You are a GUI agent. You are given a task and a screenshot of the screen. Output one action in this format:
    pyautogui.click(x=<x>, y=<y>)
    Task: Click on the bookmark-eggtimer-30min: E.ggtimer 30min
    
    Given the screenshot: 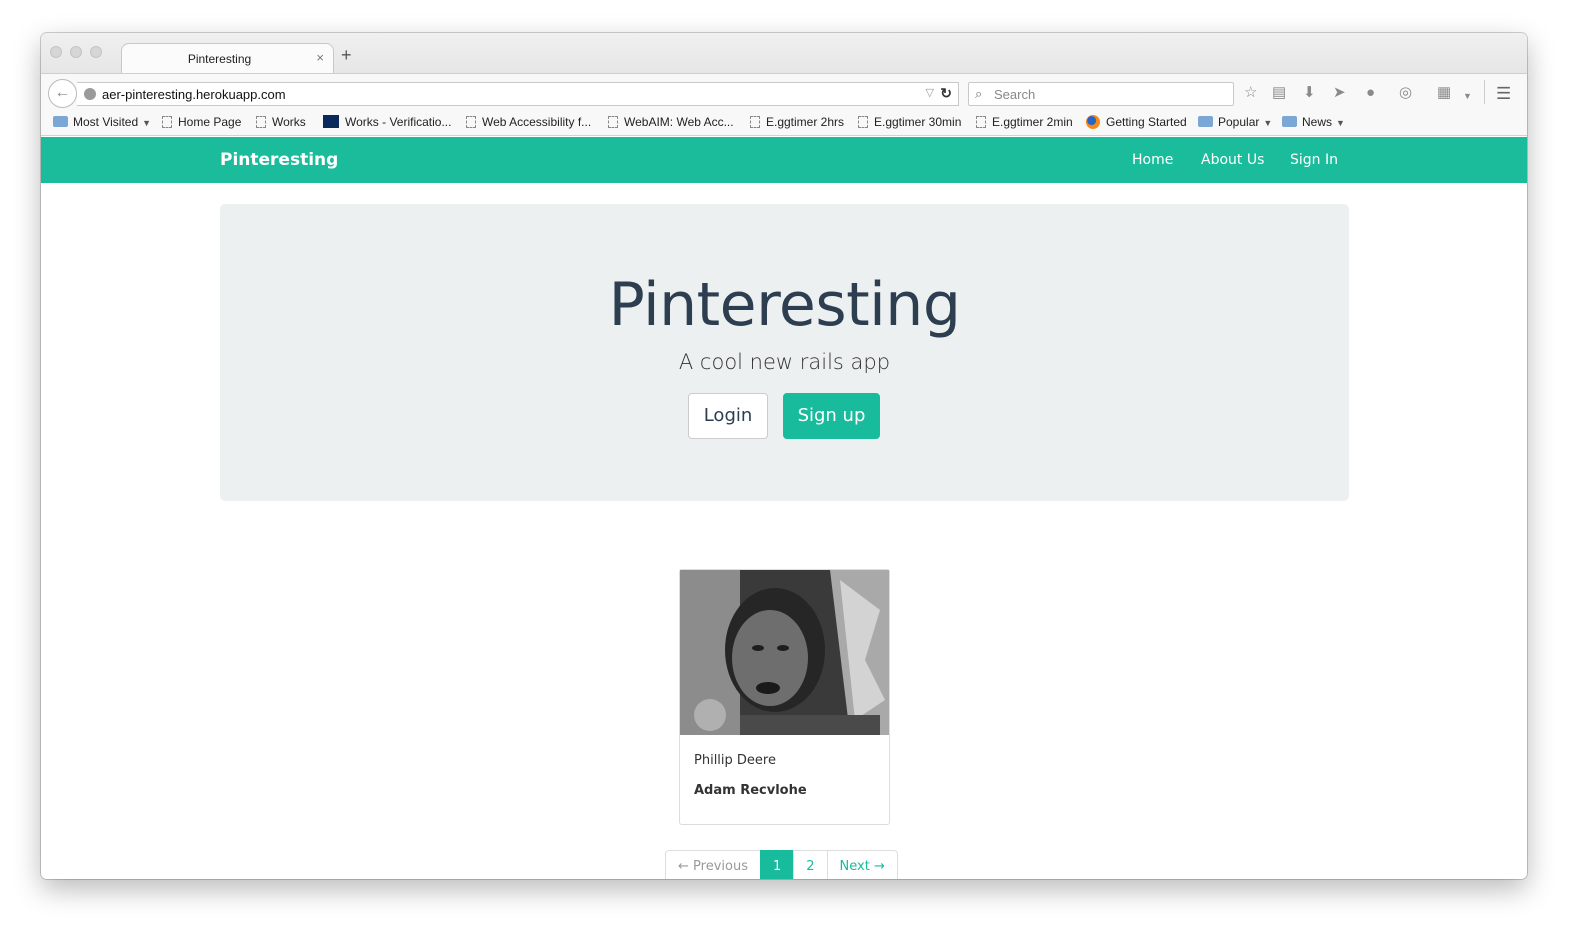 What is the action you would take?
    pyautogui.click(x=909, y=122)
    